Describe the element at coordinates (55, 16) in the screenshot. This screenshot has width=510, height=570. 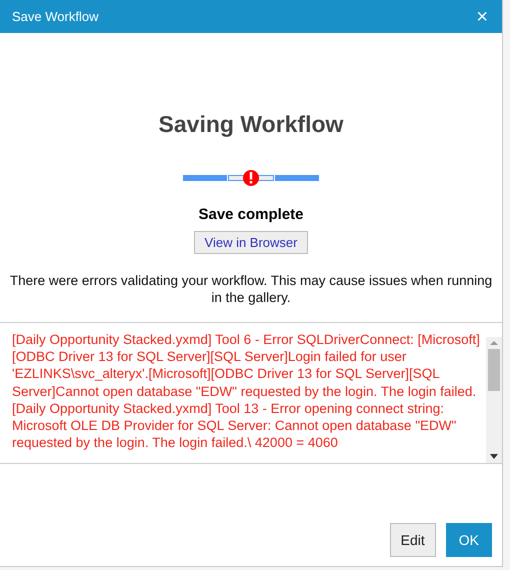
I see `window-title: Save Workflow` at that location.